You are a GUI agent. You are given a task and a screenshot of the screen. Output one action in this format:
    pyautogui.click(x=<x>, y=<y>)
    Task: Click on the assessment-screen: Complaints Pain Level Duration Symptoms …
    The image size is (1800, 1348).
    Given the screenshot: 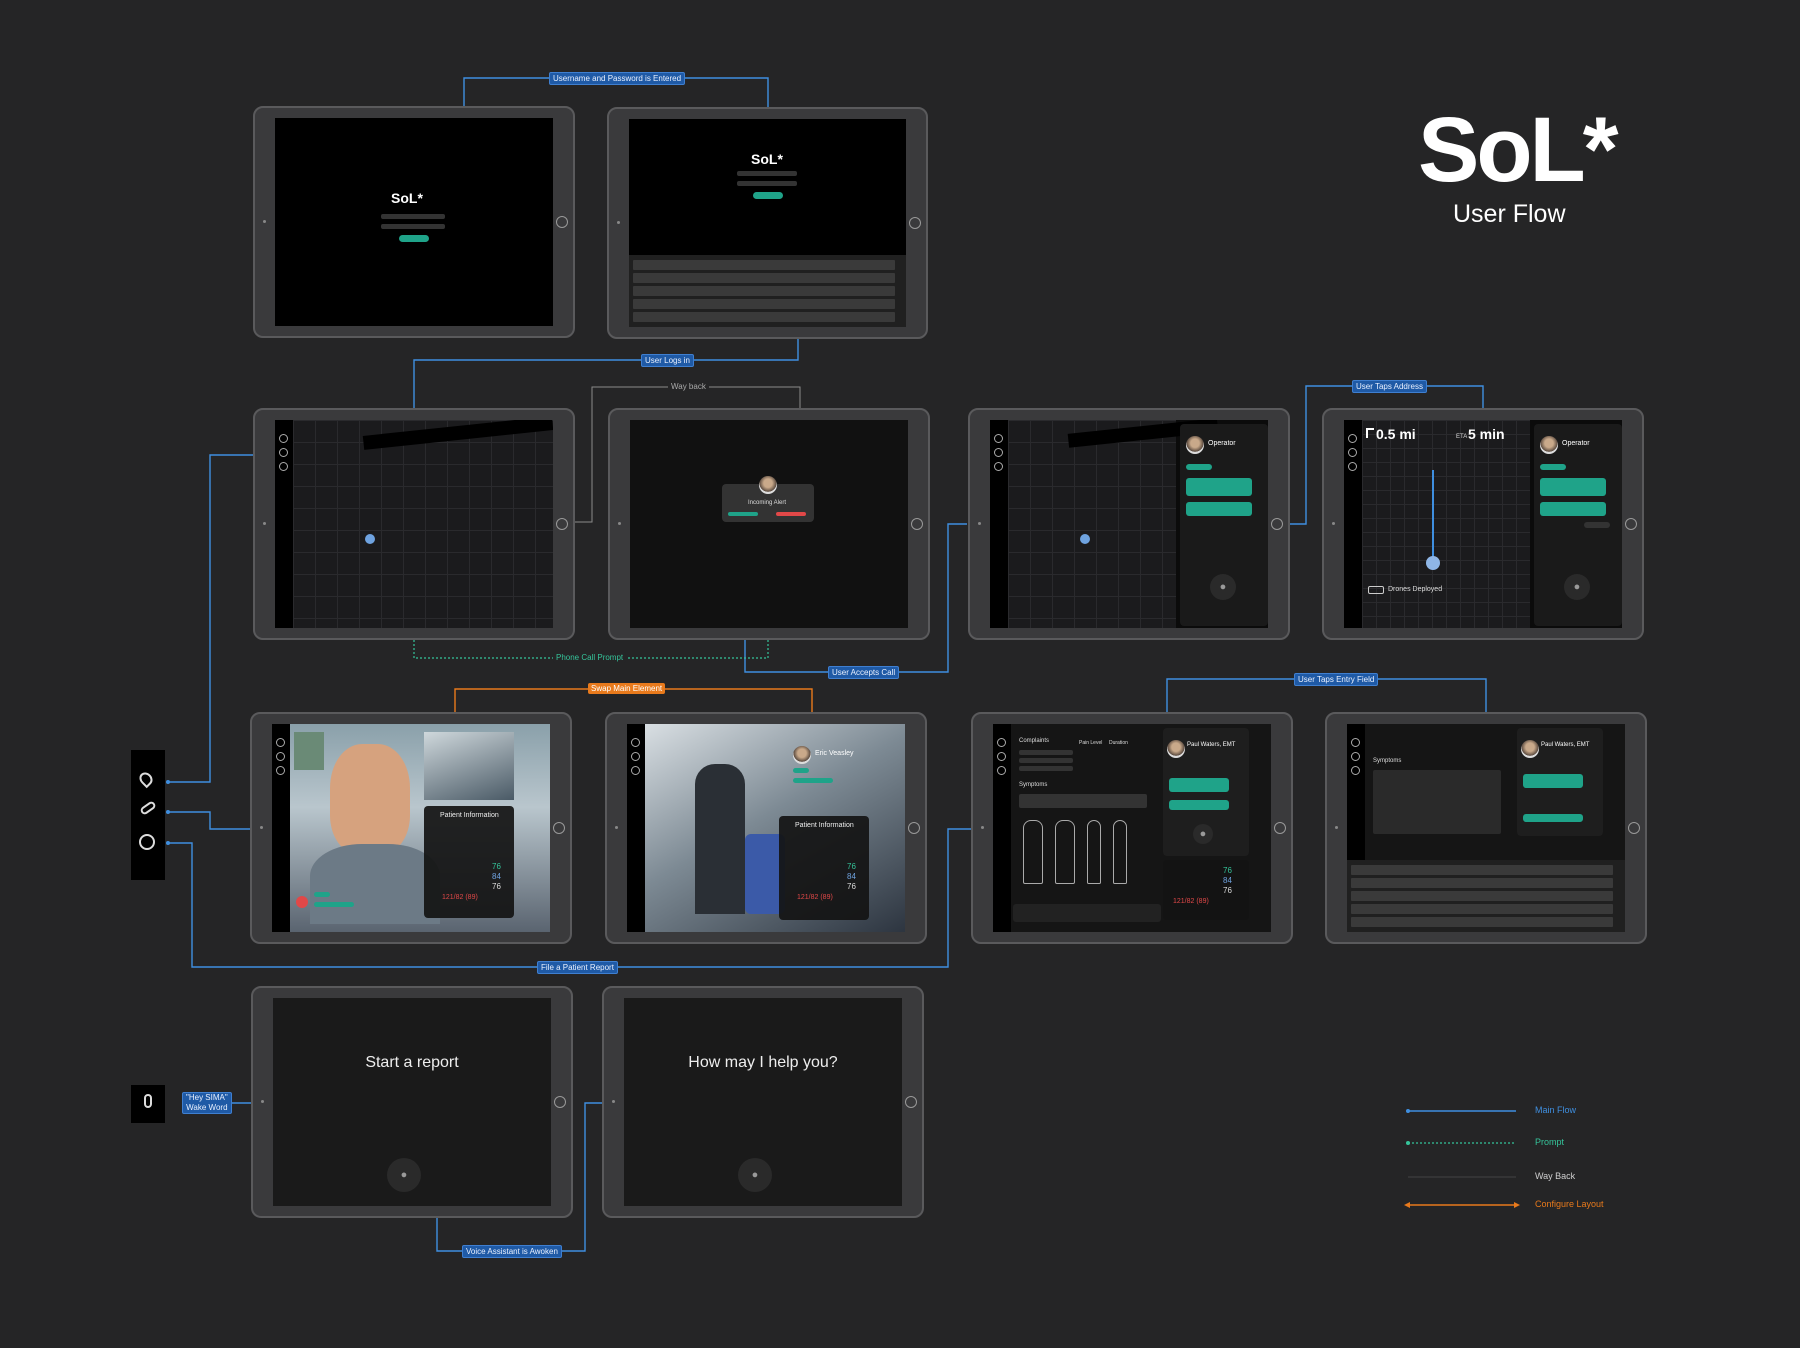 What is the action you would take?
    pyautogui.click(x=1132, y=828)
    